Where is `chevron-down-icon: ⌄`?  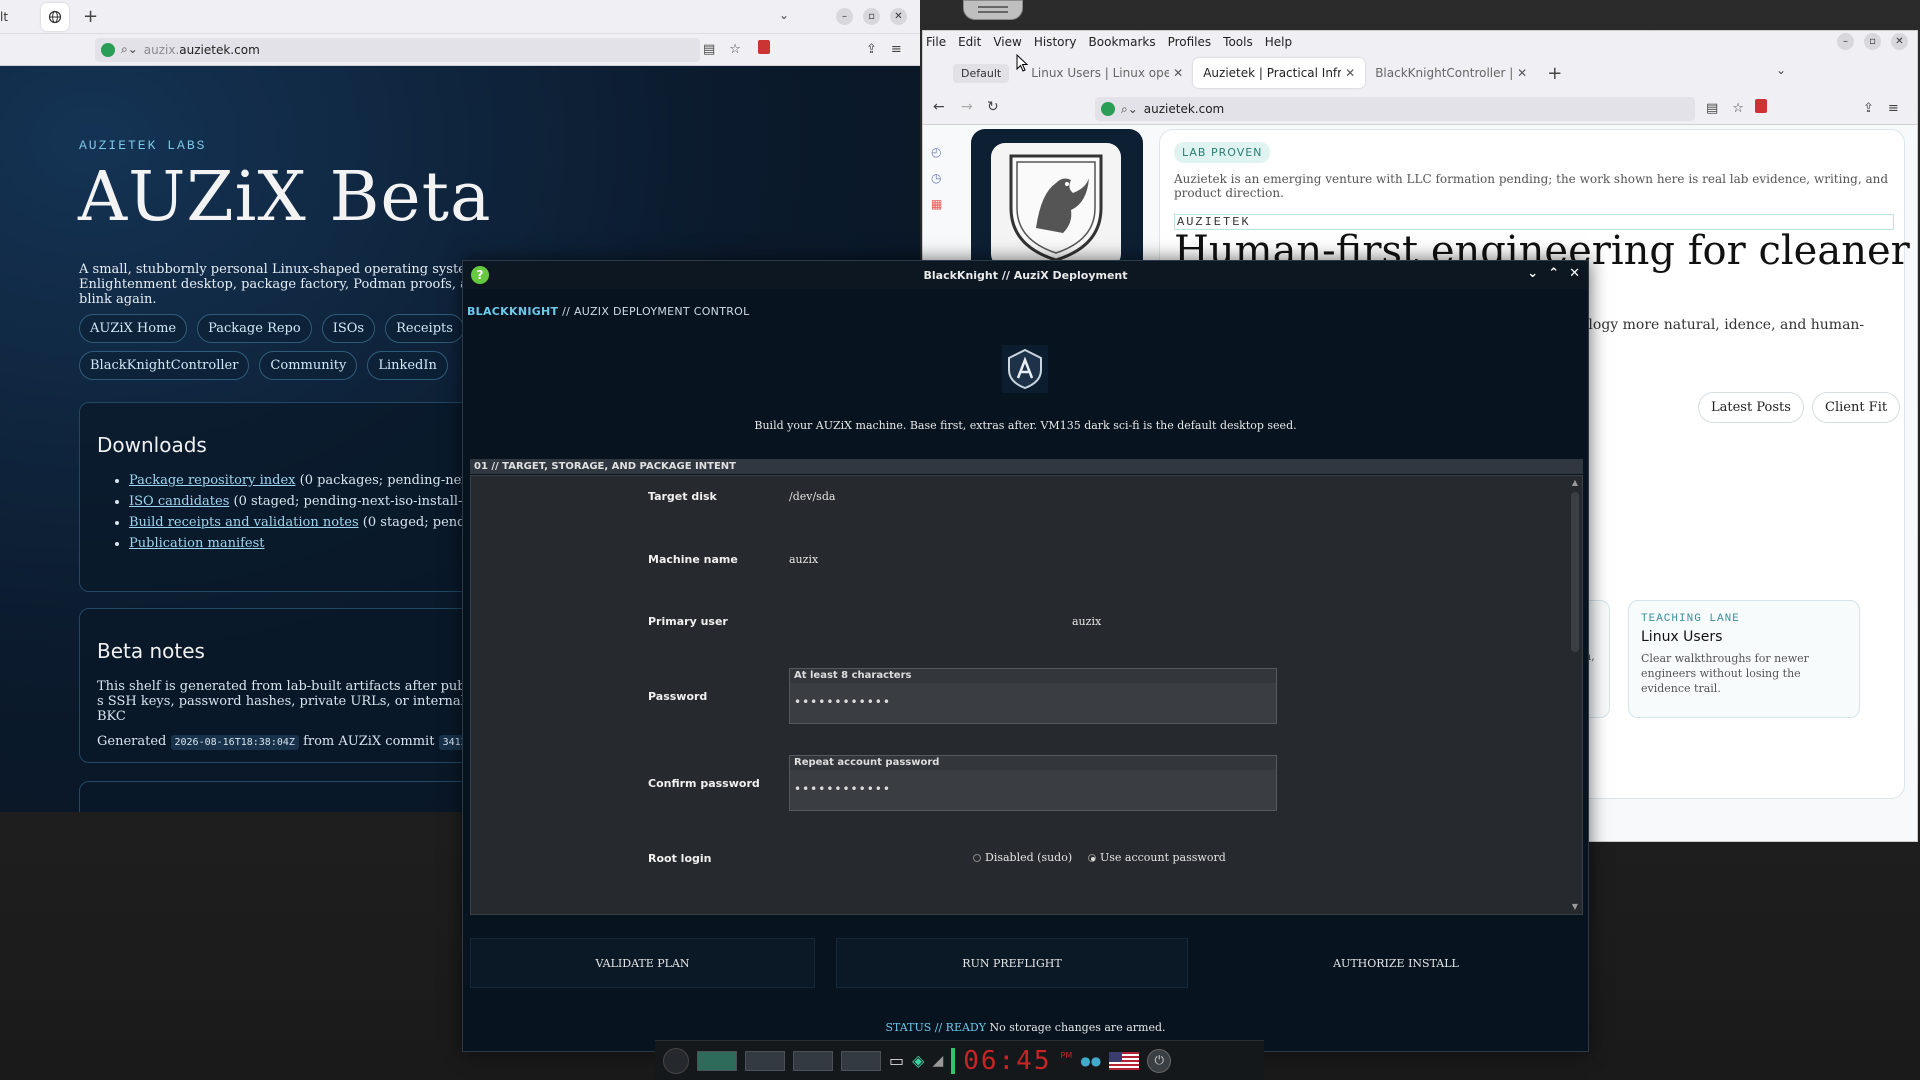 chevron-down-icon: ⌄ is located at coordinates (1532, 273).